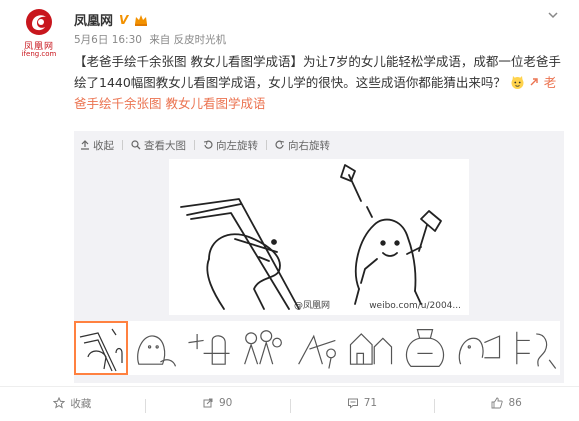 This screenshot has width=579, height=421. Describe the element at coordinates (208, 144) in the screenshot. I see `rotate-left-icon` at that location.